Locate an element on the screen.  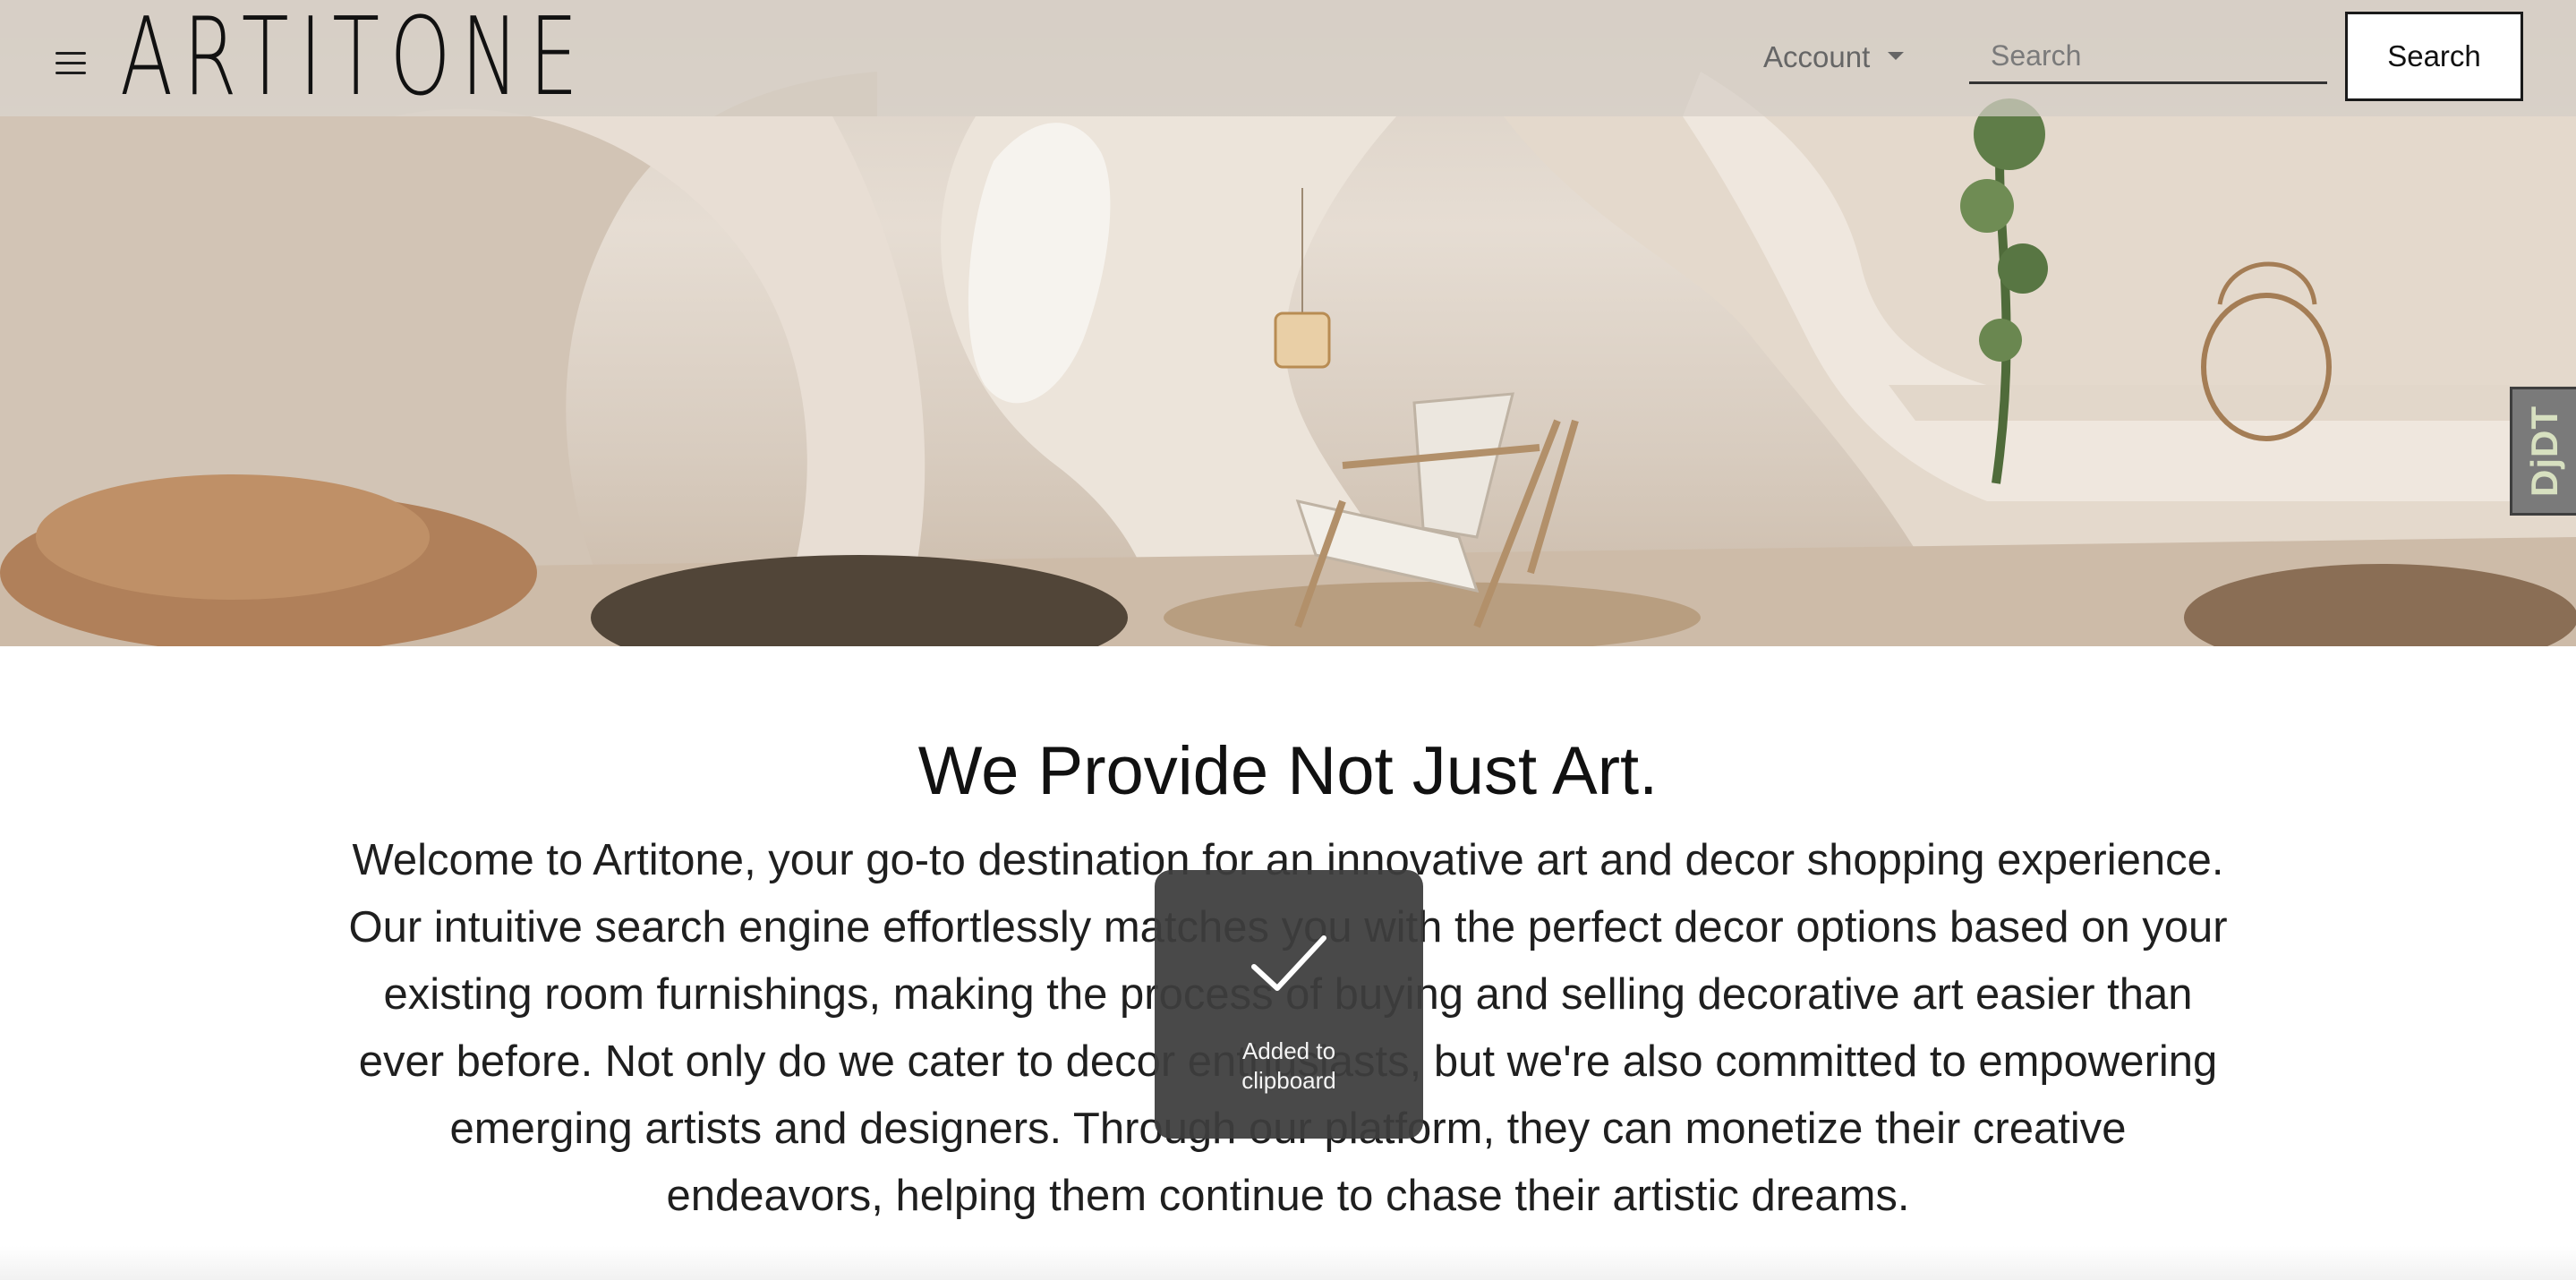
clipboard-toast: Added to clipboard is located at coordinates (1289, 1004).